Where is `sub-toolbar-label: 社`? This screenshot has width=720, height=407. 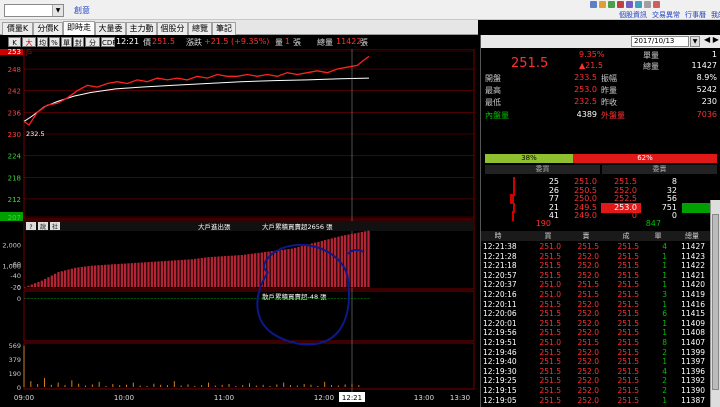
sub-toolbar-label: 社 is located at coordinates (55, 227).